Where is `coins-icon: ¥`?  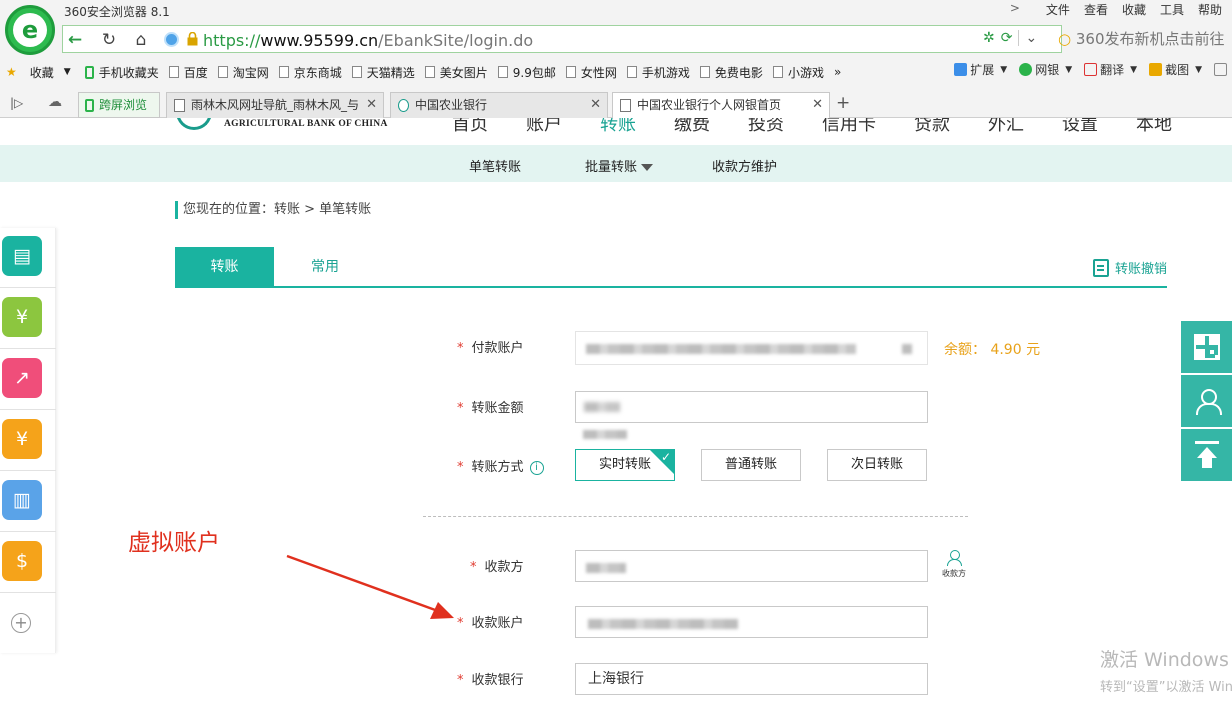
coins-icon: ¥ is located at coordinates (22, 439).